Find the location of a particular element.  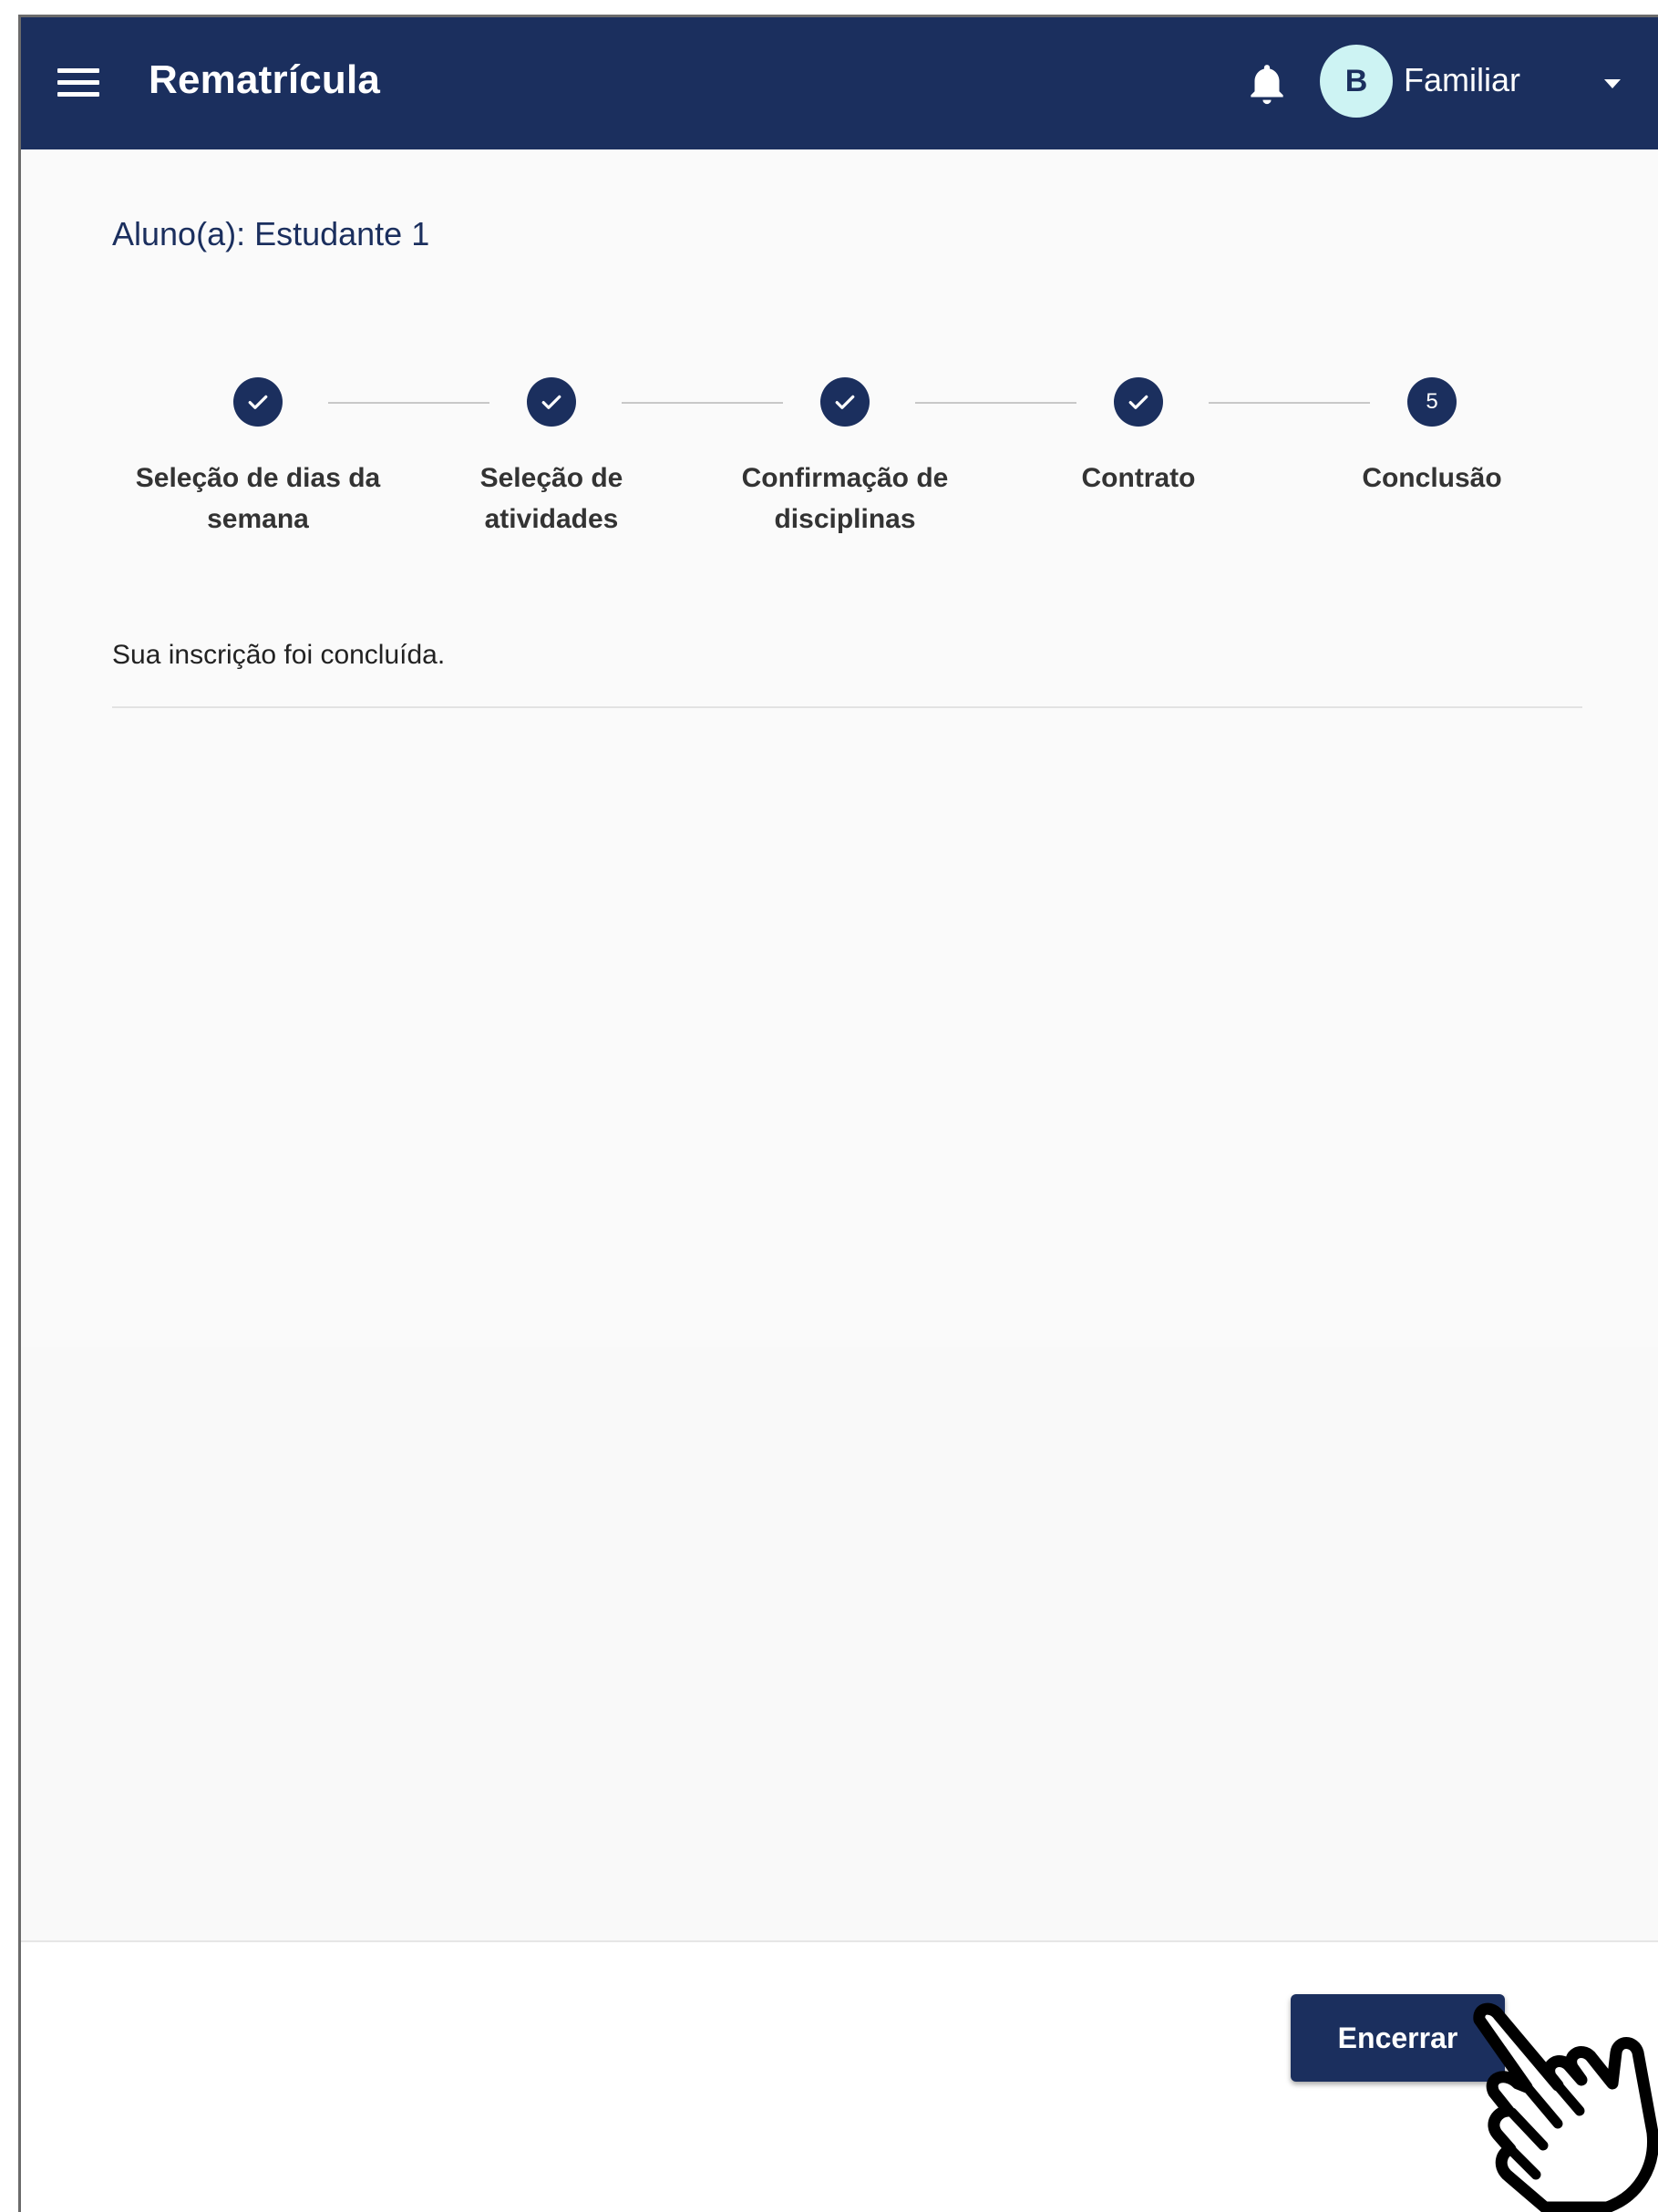

top-app-bar: Rematrícula B Familiar is located at coordinates (839, 83).